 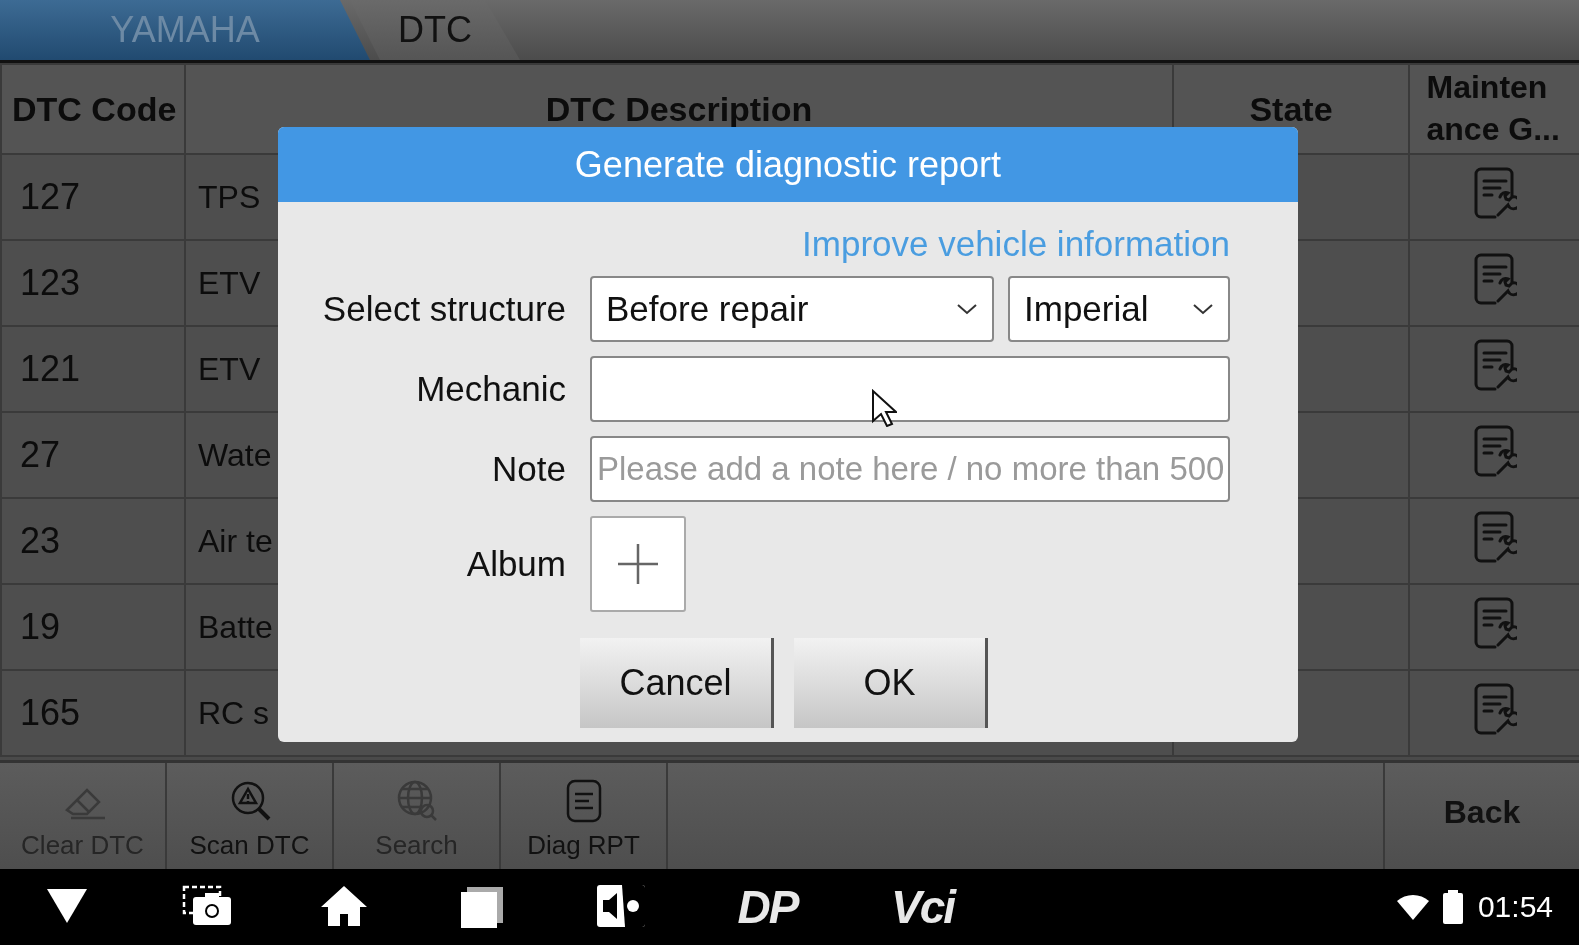 What do you see at coordinates (910, 389) in the screenshot?
I see `mechanic-field` at bounding box center [910, 389].